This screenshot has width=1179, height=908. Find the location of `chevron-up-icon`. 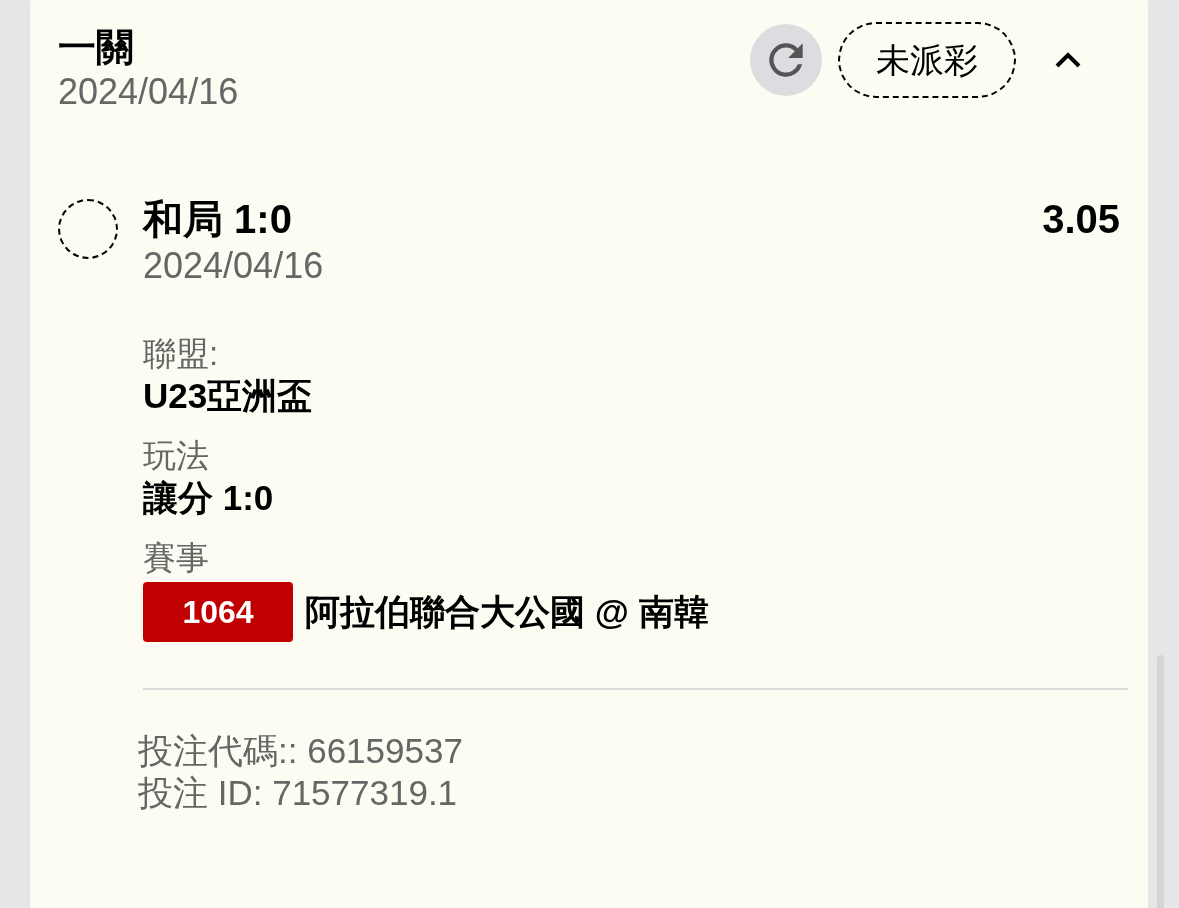

chevron-up-icon is located at coordinates (1068, 60).